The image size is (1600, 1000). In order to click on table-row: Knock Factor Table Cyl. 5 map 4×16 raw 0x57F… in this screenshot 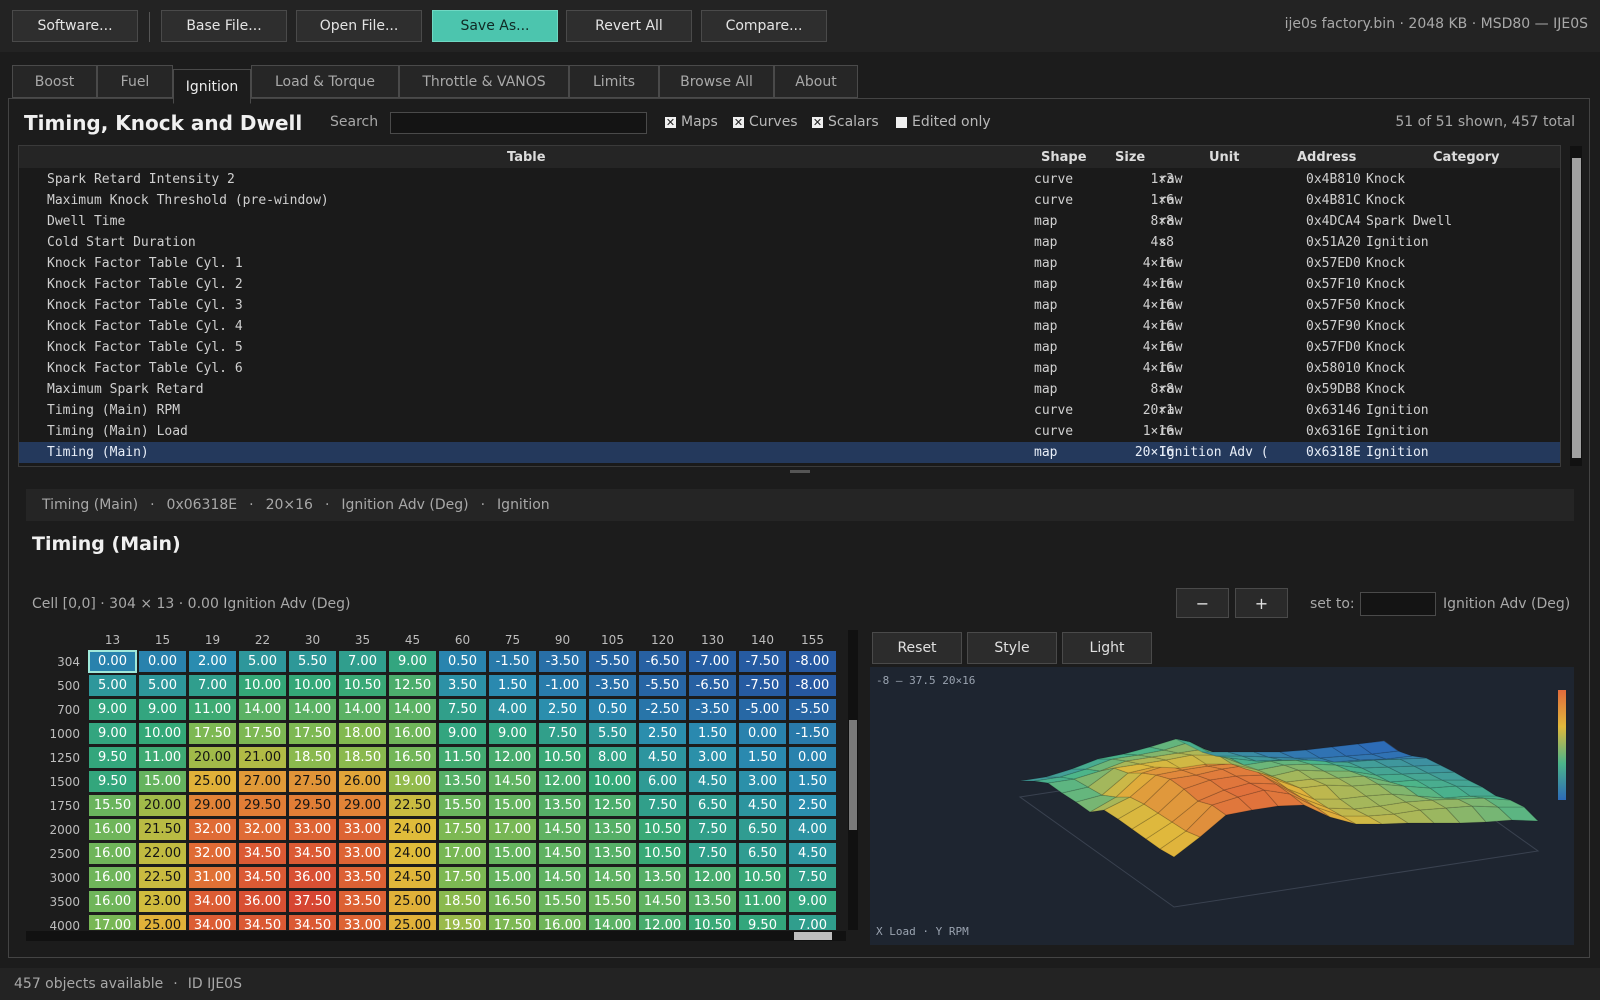, I will do `click(789, 347)`.